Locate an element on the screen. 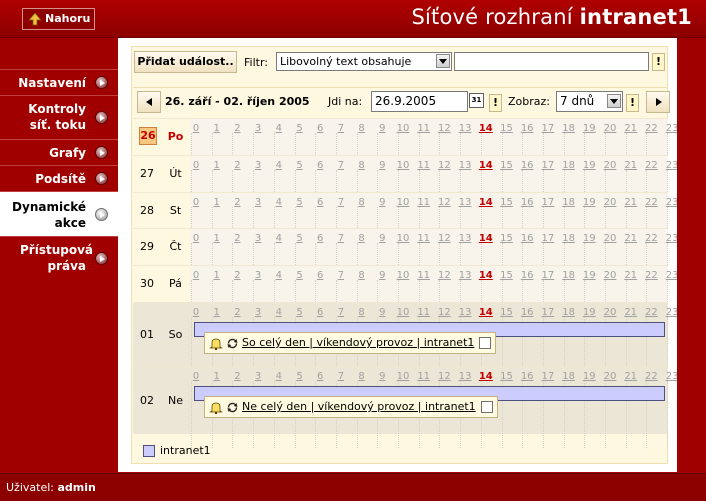  day-number: 30 is located at coordinates (147, 283).